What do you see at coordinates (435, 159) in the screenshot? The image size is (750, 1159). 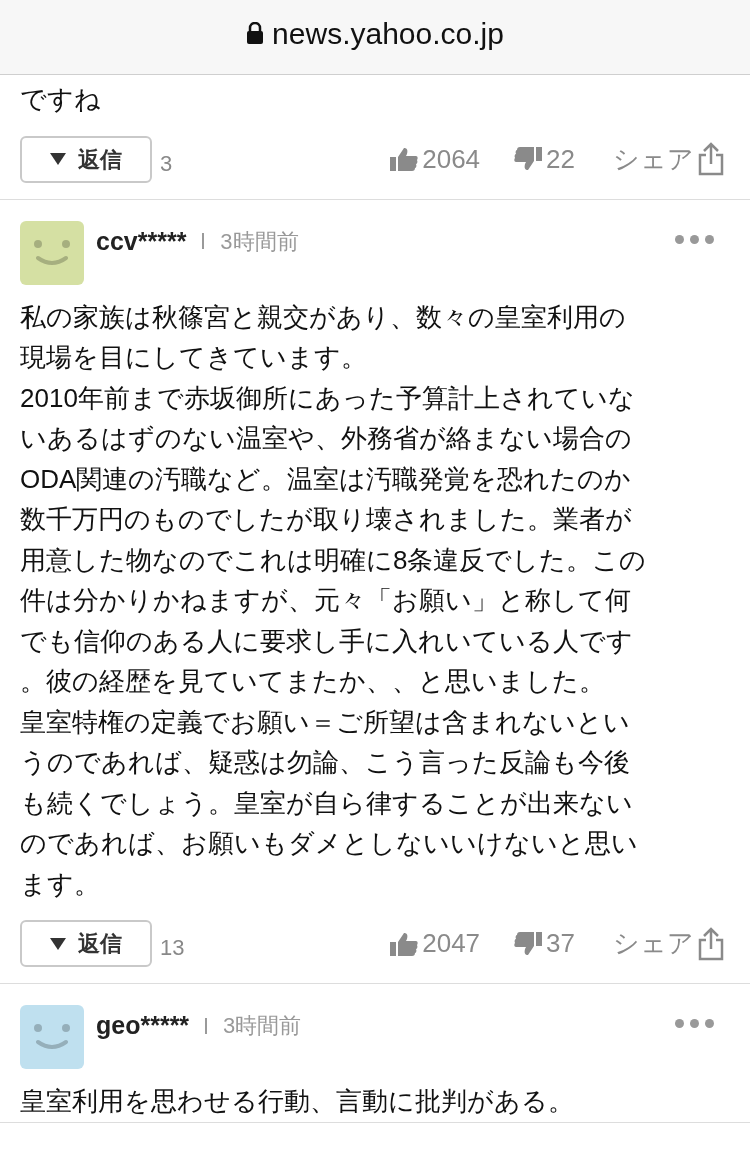 I see `like-button: 2064` at bounding box center [435, 159].